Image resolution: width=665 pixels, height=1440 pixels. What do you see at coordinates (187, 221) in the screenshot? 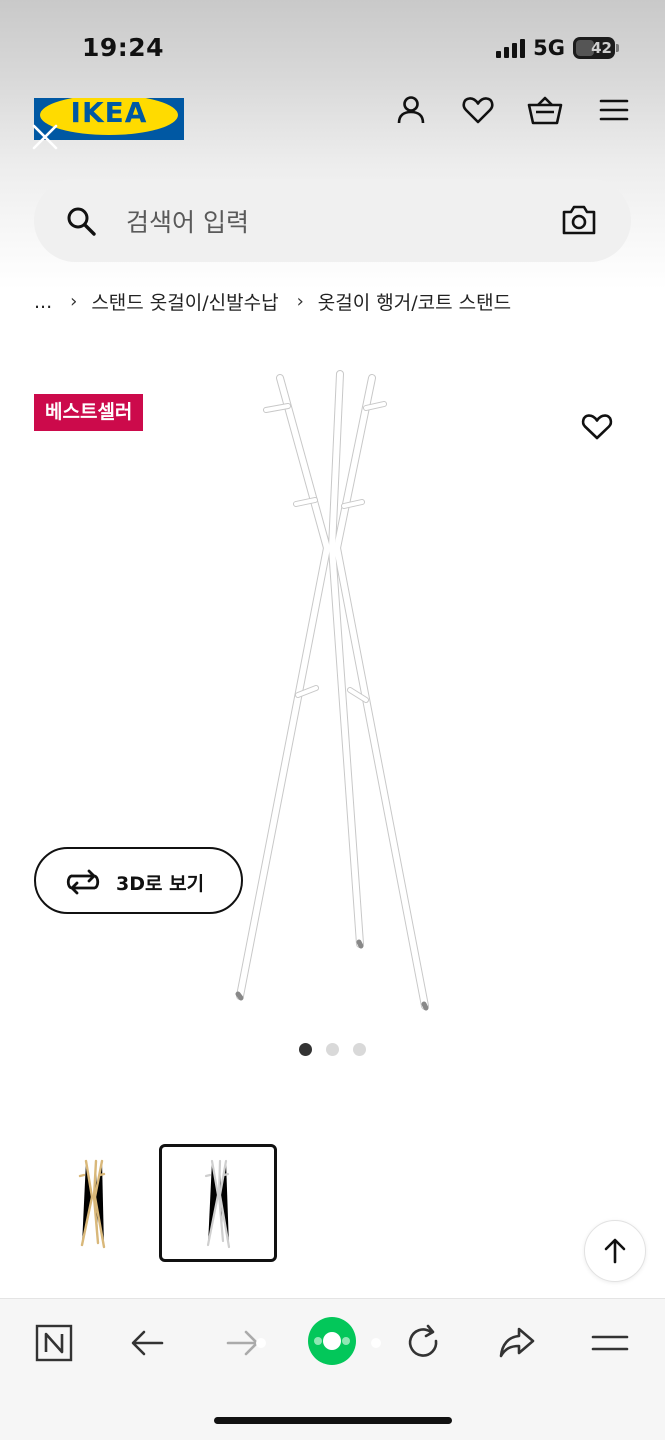
I see `search-input: 검색어 입력` at bounding box center [187, 221].